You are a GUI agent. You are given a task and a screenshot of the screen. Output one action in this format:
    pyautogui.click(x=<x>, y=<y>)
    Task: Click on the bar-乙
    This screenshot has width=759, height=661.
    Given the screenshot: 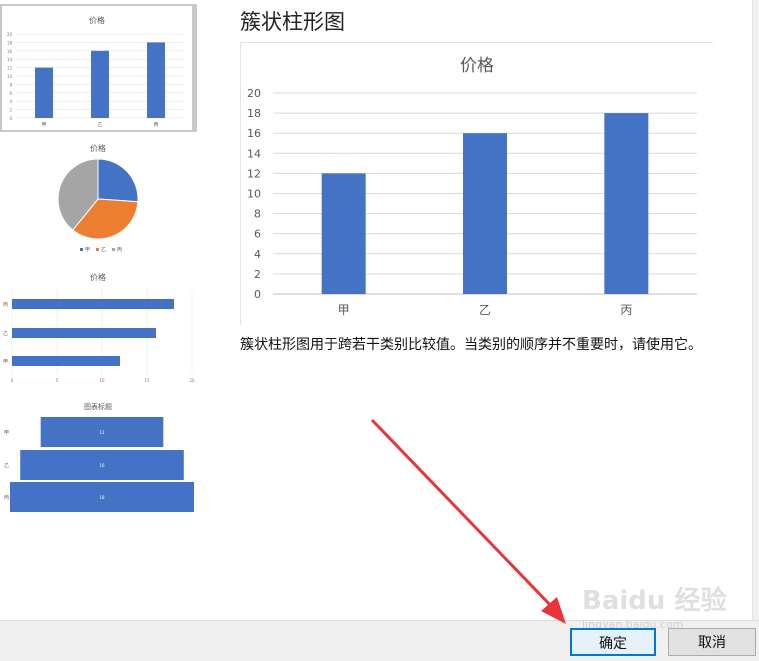 What is the action you would take?
    pyautogui.click(x=485, y=213)
    